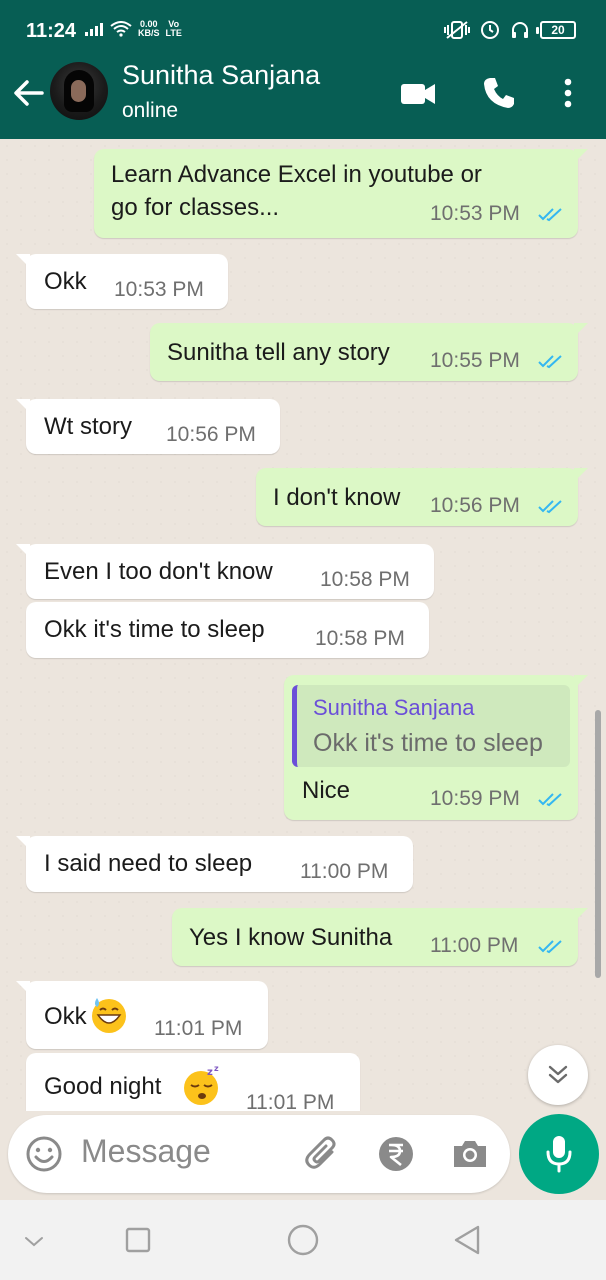 The image size is (606, 1280). What do you see at coordinates (146, 1151) in the screenshot?
I see `message-input: Message` at bounding box center [146, 1151].